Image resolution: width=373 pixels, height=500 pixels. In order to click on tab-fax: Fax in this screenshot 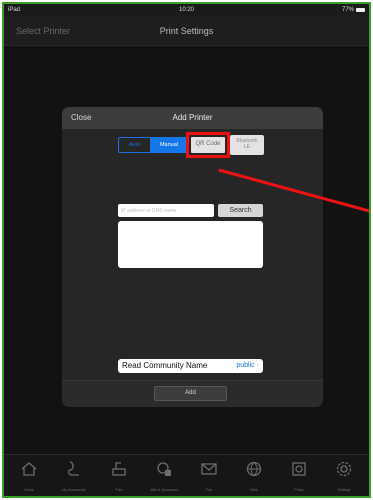, I will do `click(209, 475)`.